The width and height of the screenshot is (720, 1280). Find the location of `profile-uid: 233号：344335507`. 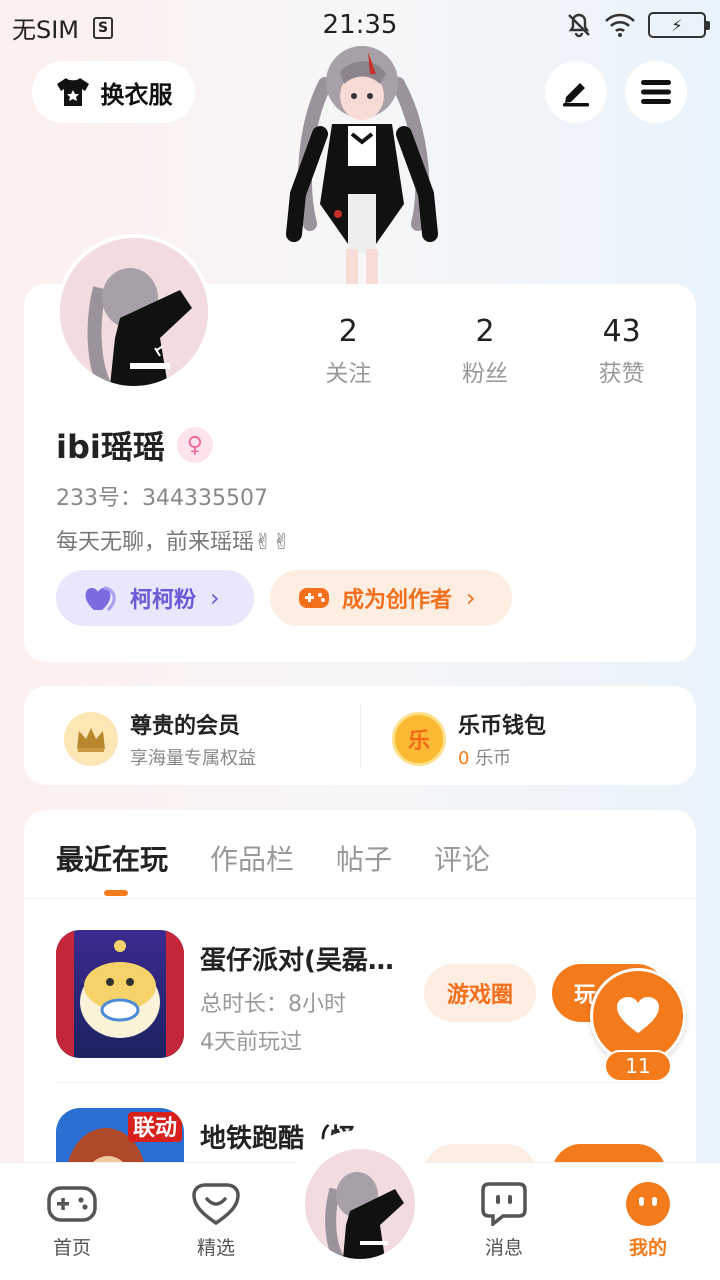

profile-uid: 233号：344335507 is located at coordinates (162, 498).